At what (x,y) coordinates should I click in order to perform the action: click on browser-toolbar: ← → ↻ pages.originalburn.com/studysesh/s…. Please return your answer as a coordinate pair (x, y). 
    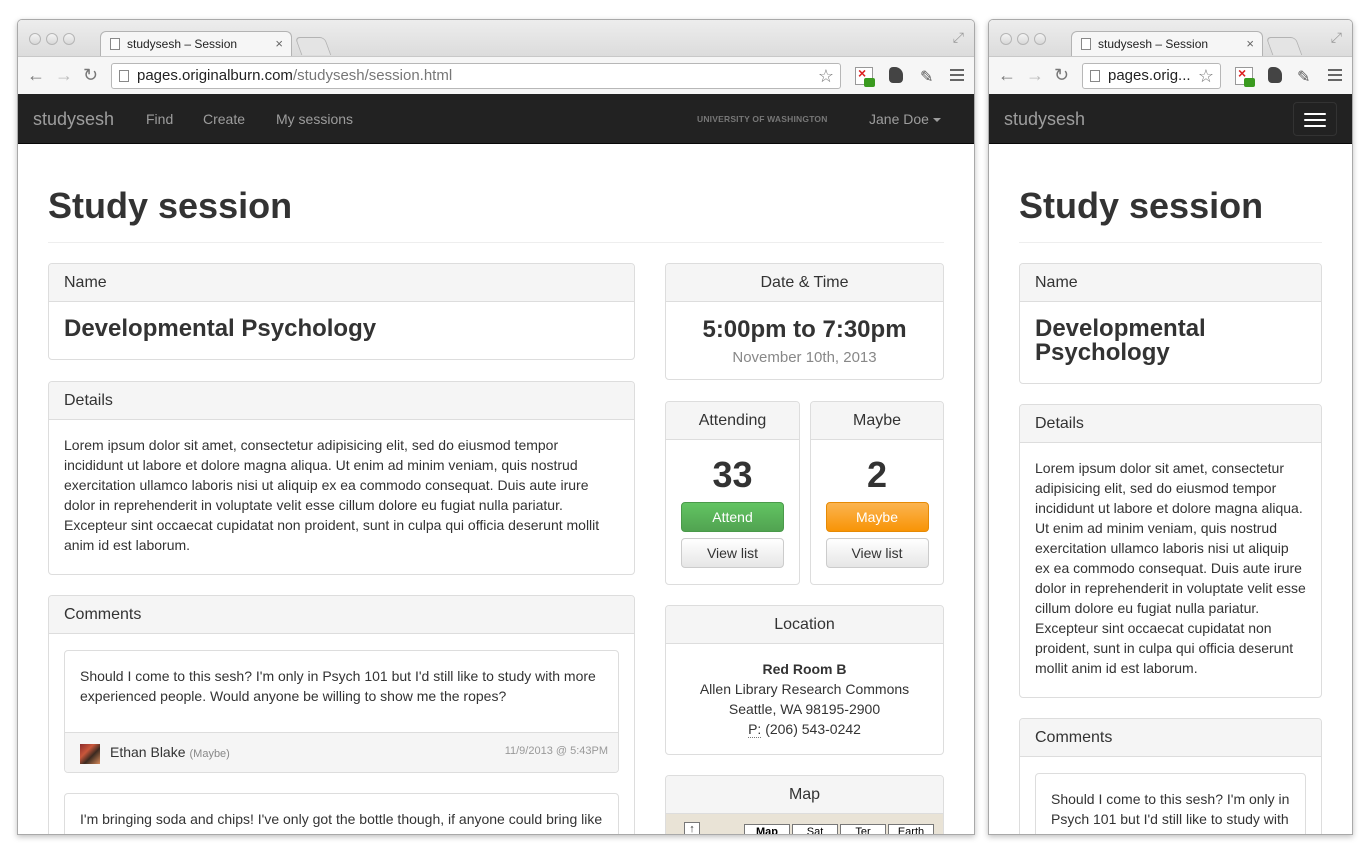
    Looking at the image, I should click on (496, 75).